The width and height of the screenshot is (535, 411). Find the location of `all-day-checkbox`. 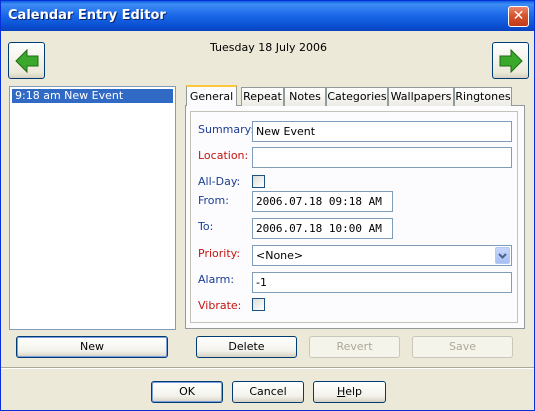

all-day-checkbox is located at coordinates (258, 181).